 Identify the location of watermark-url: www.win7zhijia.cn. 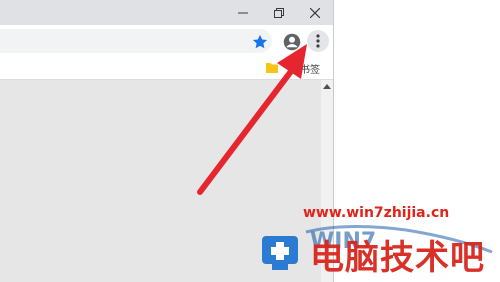
(376, 213).